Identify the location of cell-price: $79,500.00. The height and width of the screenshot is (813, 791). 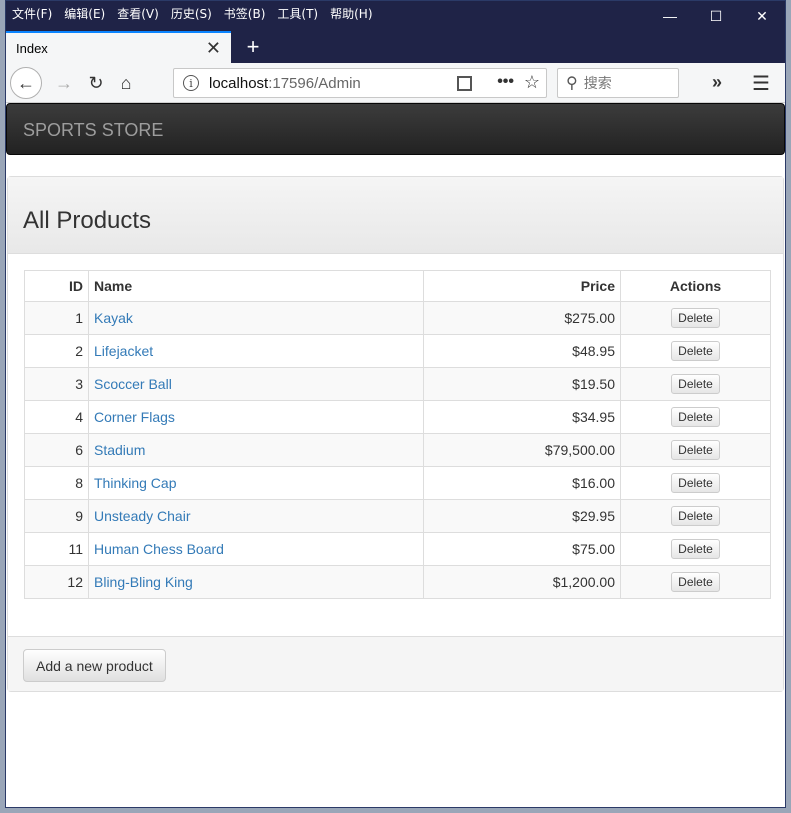
(522, 450).